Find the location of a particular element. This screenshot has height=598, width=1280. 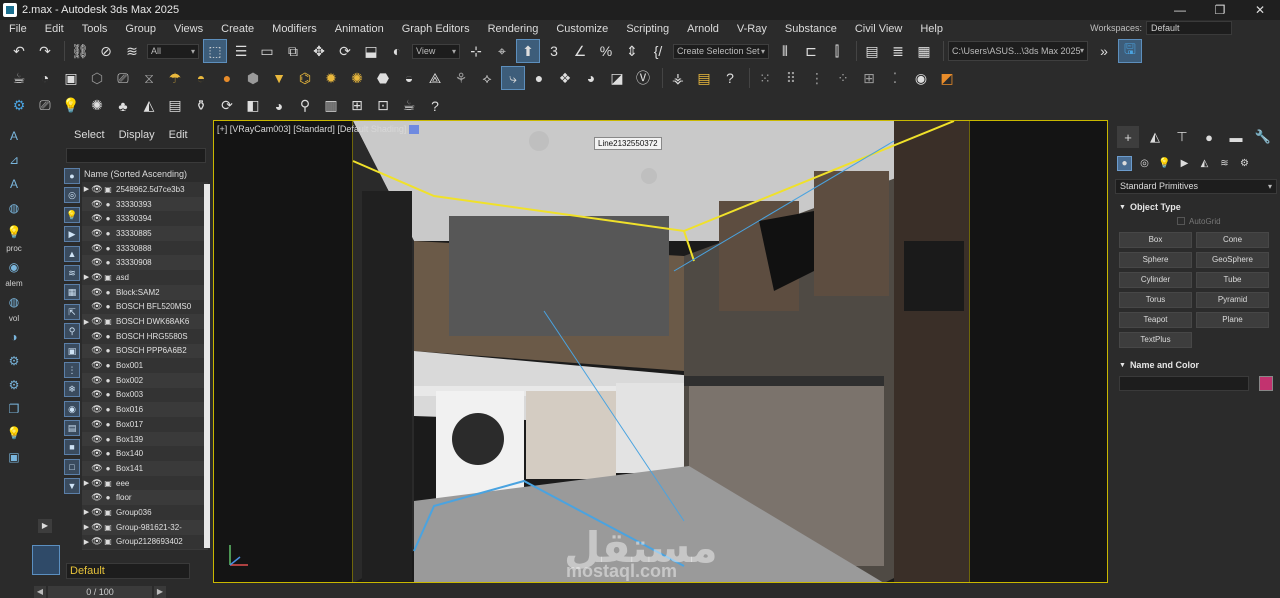

window-crossing-icon: ⧉ is located at coordinates (293, 51).